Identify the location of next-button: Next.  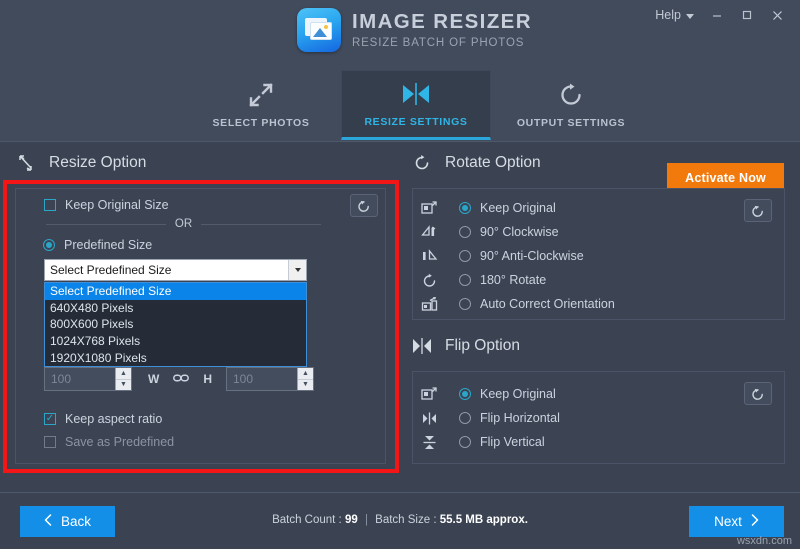
(736, 521).